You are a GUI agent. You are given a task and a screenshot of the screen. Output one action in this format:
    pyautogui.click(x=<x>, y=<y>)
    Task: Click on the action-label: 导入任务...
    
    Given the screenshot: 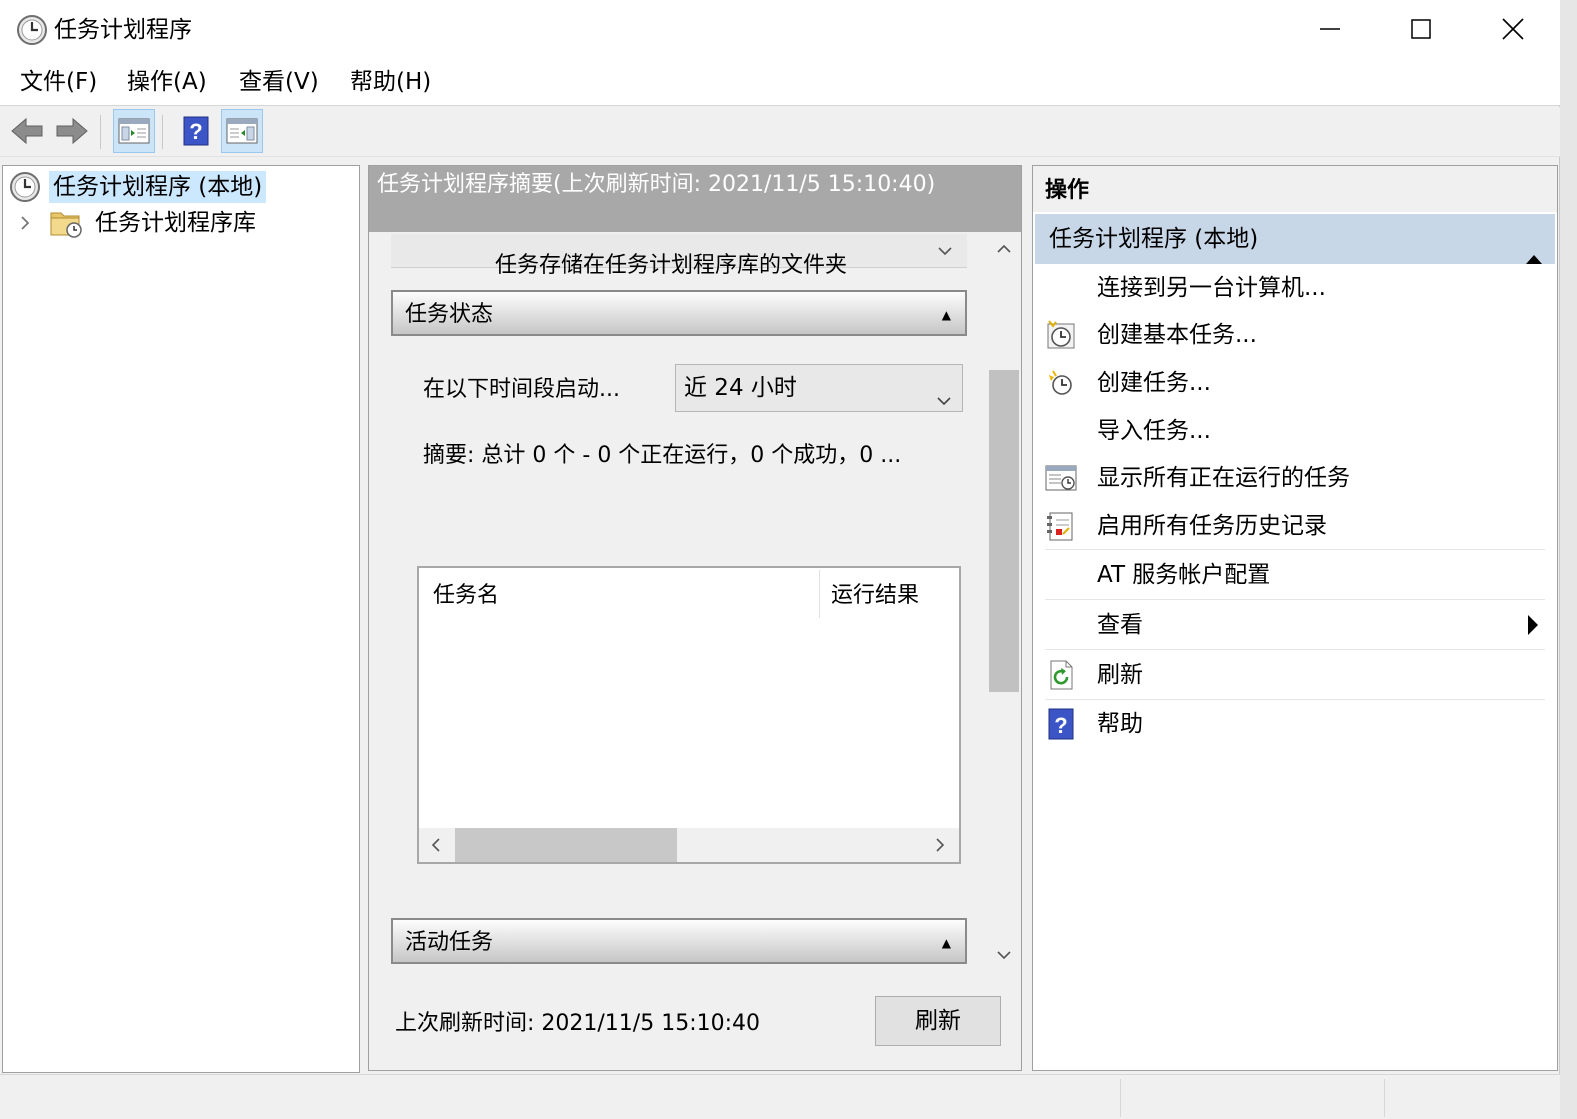 What is the action you would take?
    pyautogui.click(x=1154, y=431)
    